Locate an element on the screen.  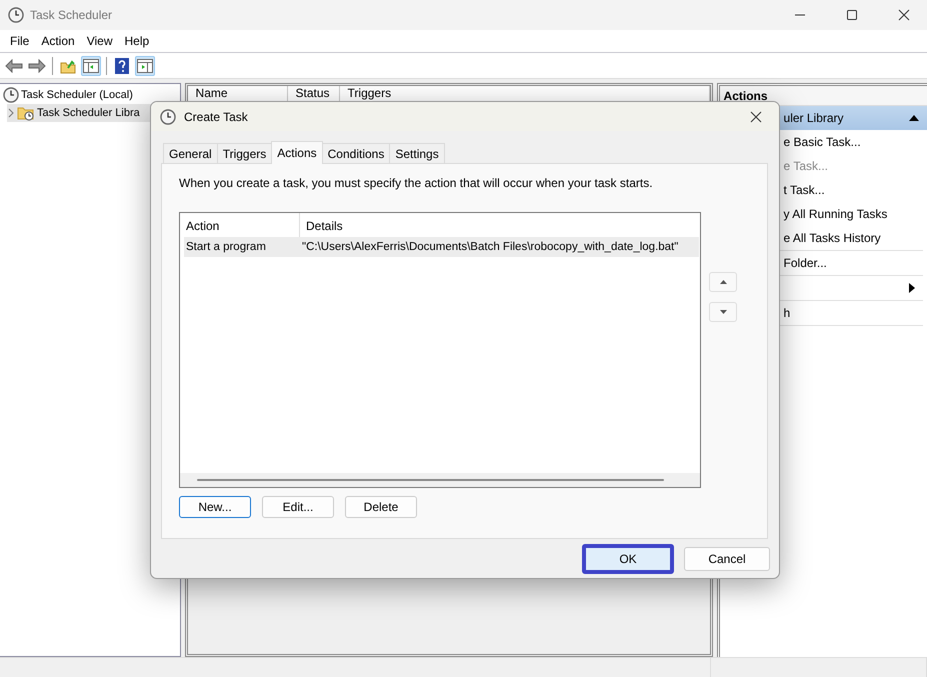
caret-down-icon is located at coordinates (723, 312).